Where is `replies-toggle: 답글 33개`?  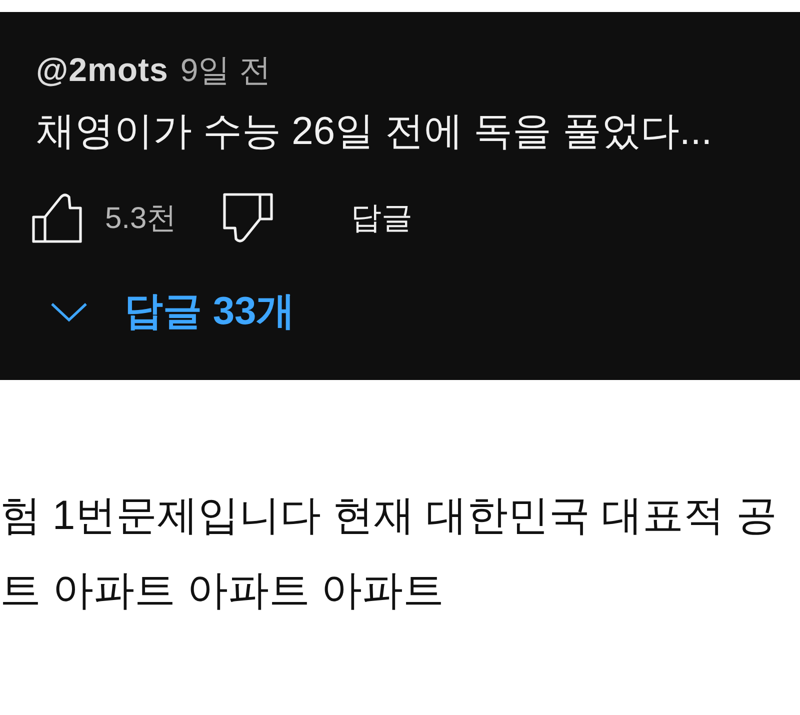
replies-toggle: 답글 33개 is located at coordinates (173, 312).